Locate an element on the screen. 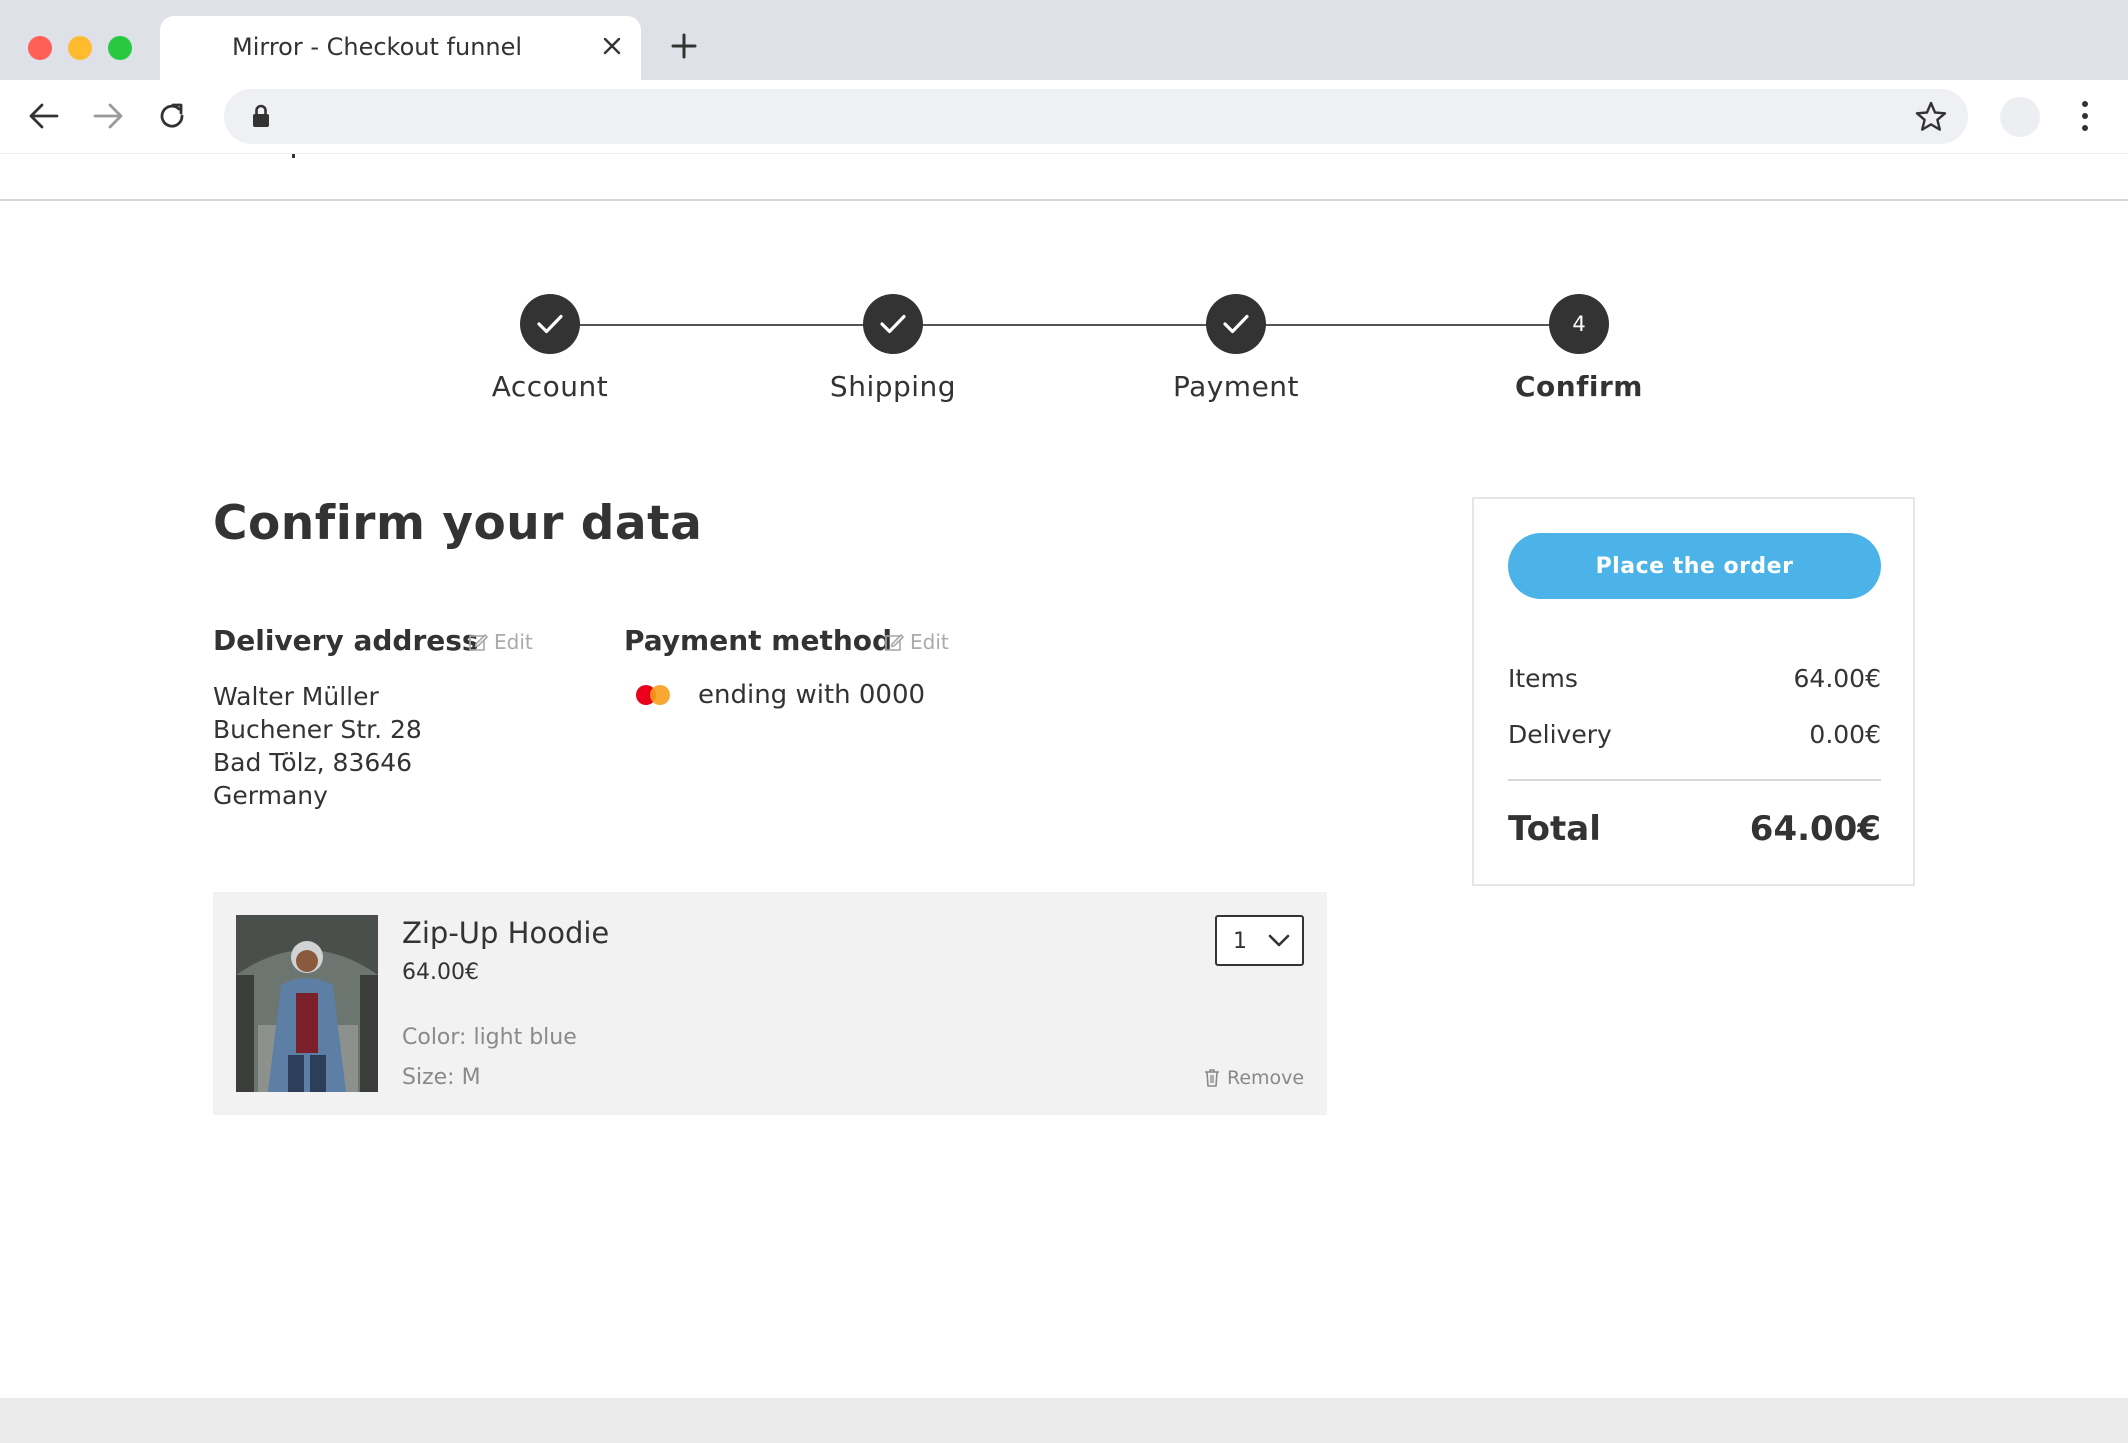 The image size is (2128, 1443). site-header-fragment is located at coordinates (293, 156).